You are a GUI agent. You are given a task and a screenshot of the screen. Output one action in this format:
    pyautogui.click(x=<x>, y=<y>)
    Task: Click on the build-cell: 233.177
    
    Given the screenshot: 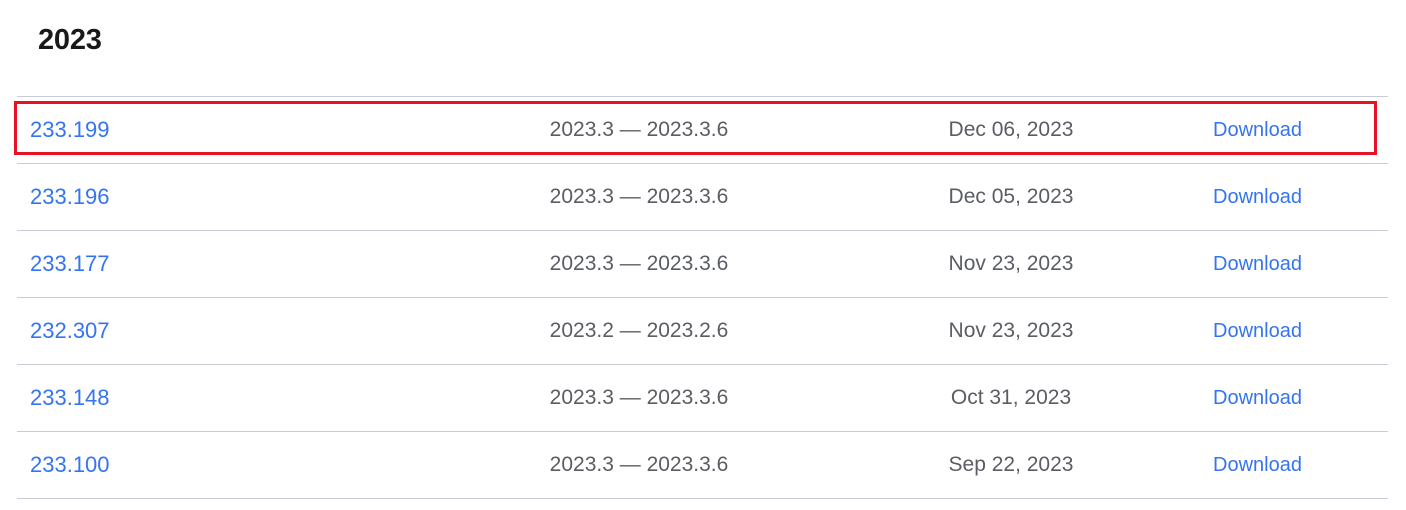 What is the action you would take?
    pyautogui.click(x=227, y=264)
    